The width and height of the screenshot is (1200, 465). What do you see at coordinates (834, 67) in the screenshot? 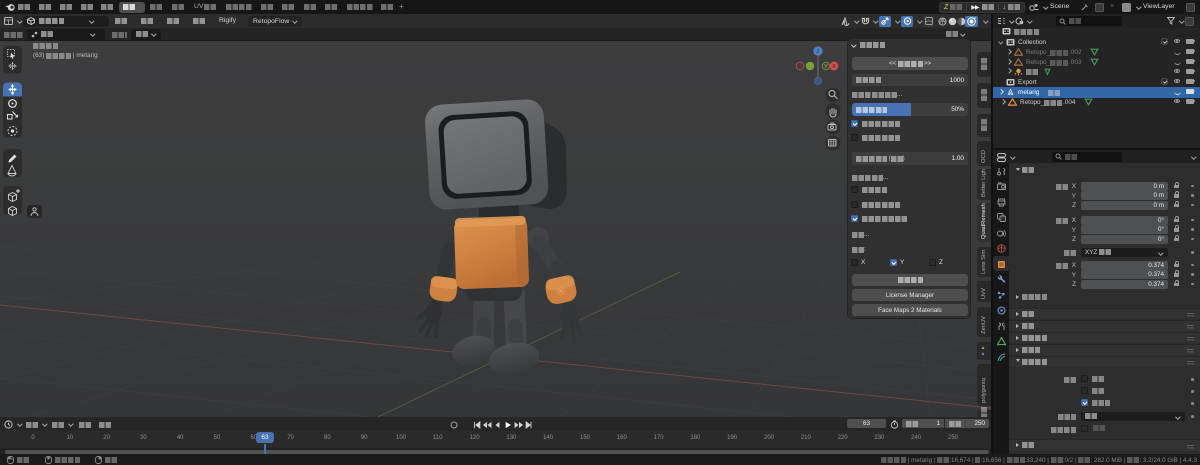
I see `svg-text: X` at bounding box center [834, 67].